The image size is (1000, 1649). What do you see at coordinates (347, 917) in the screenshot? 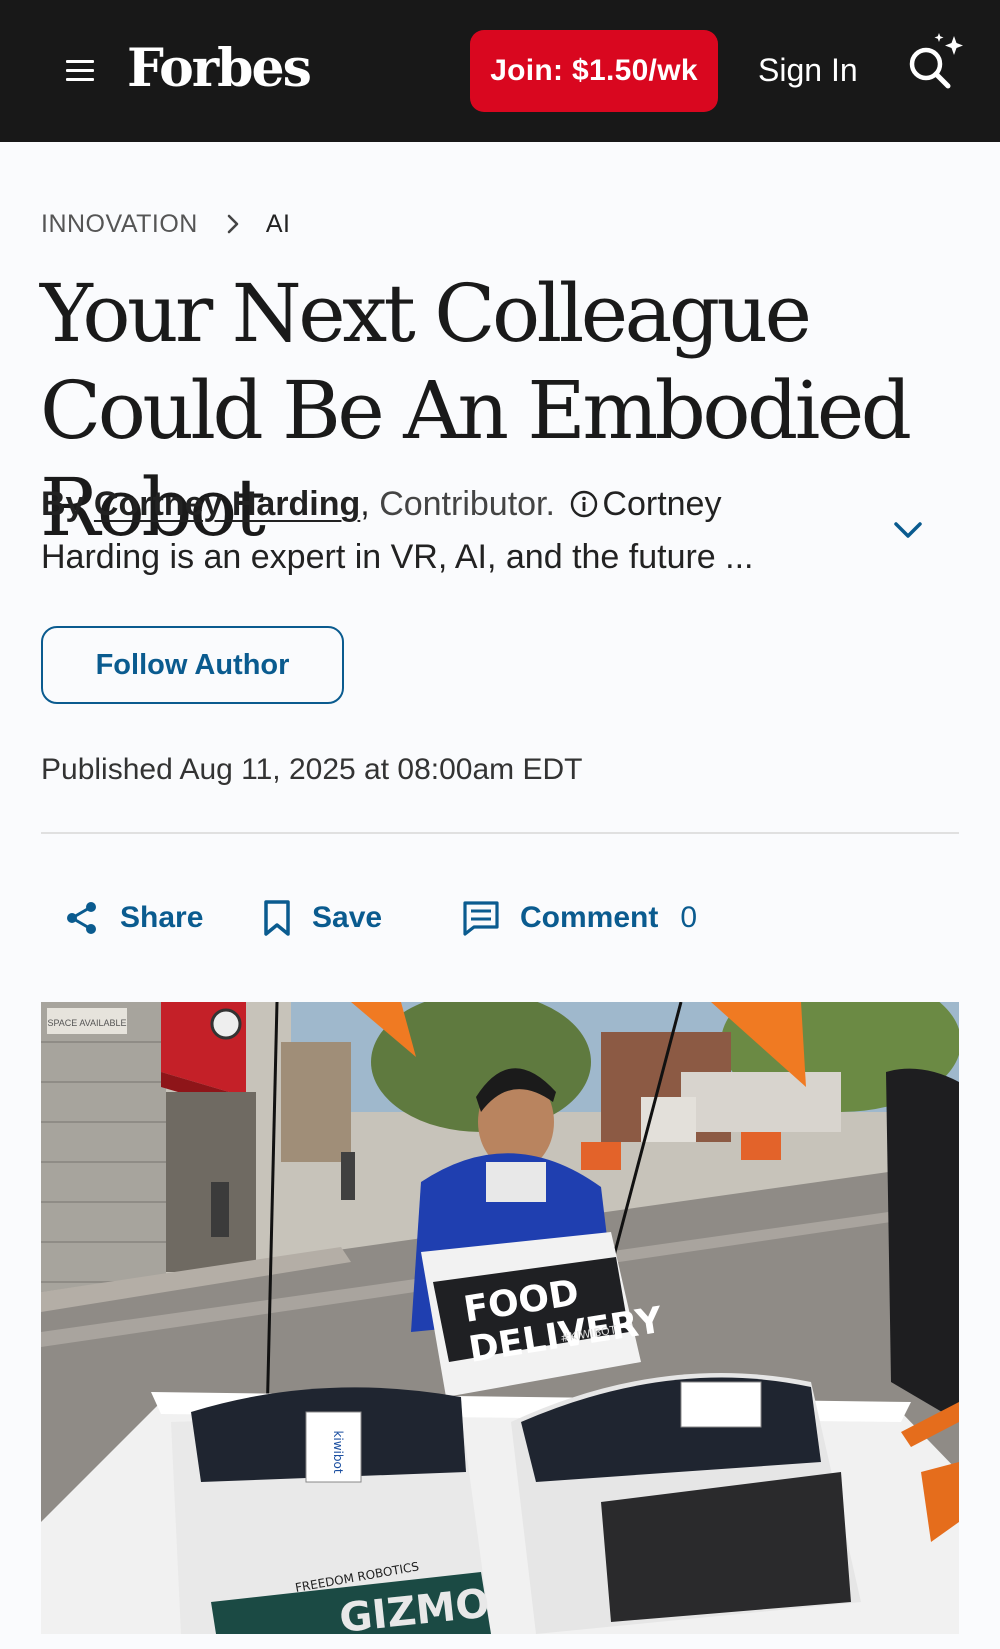
I see `save-label: Save` at bounding box center [347, 917].